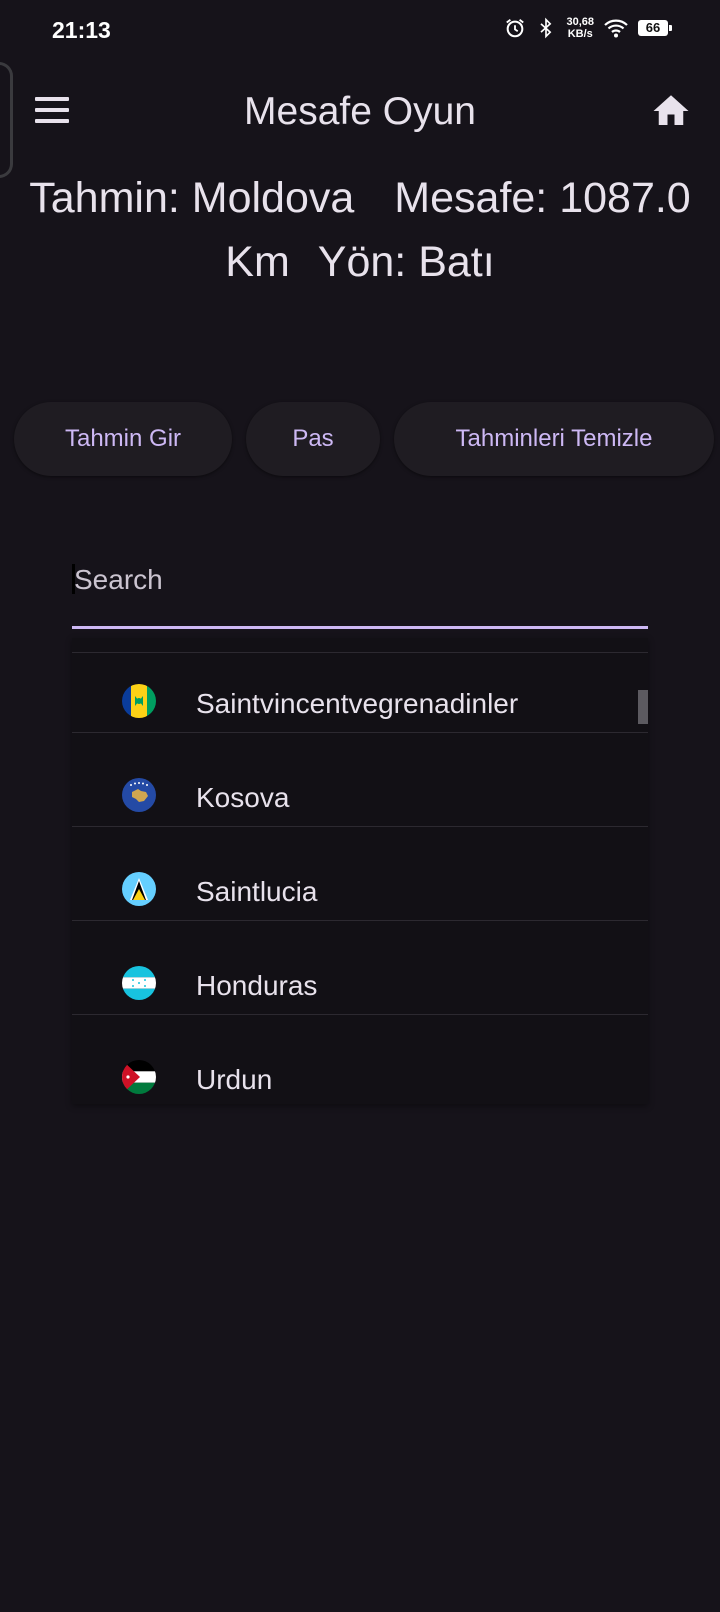 The image size is (720, 1612). Describe the element at coordinates (360, 589) in the screenshot. I see `search-input: Search` at that location.